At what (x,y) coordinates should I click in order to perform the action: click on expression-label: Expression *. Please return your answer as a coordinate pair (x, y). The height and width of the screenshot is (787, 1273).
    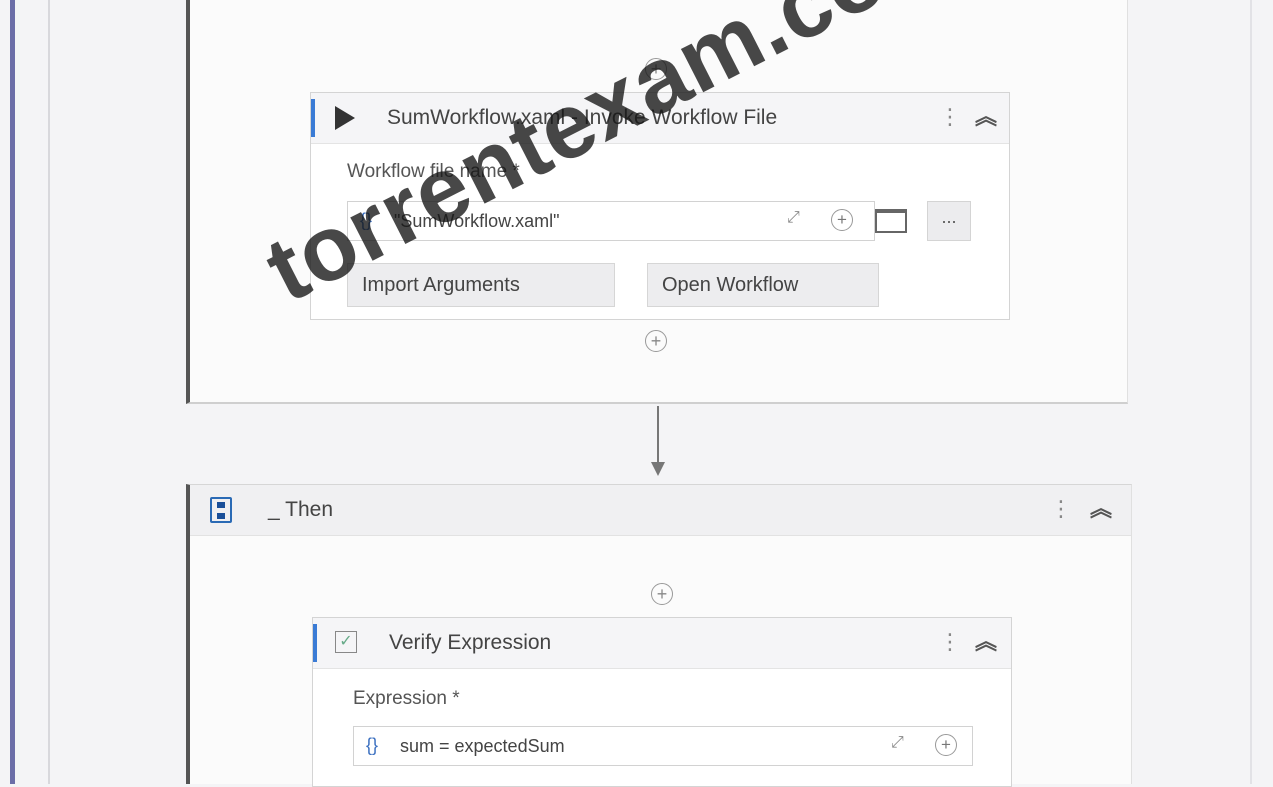
    Looking at the image, I should click on (406, 698).